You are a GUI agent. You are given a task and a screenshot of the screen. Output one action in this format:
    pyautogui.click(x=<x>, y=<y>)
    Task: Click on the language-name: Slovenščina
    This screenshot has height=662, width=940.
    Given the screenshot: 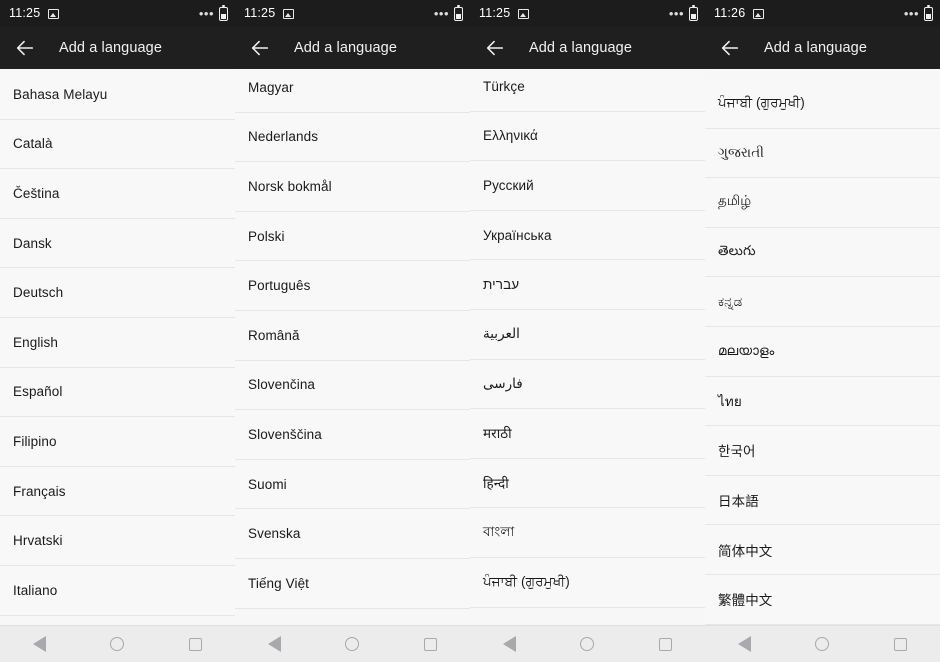 What is the action you would take?
    pyautogui.click(x=285, y=434)
    